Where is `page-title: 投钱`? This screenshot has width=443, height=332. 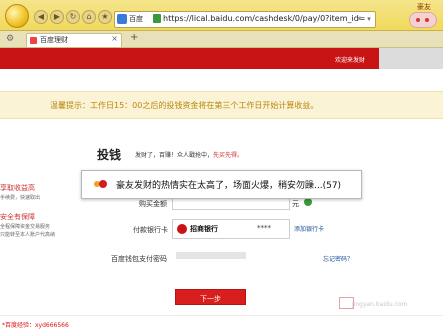
page-title: 投钱 is located at coordinates (109, 155).